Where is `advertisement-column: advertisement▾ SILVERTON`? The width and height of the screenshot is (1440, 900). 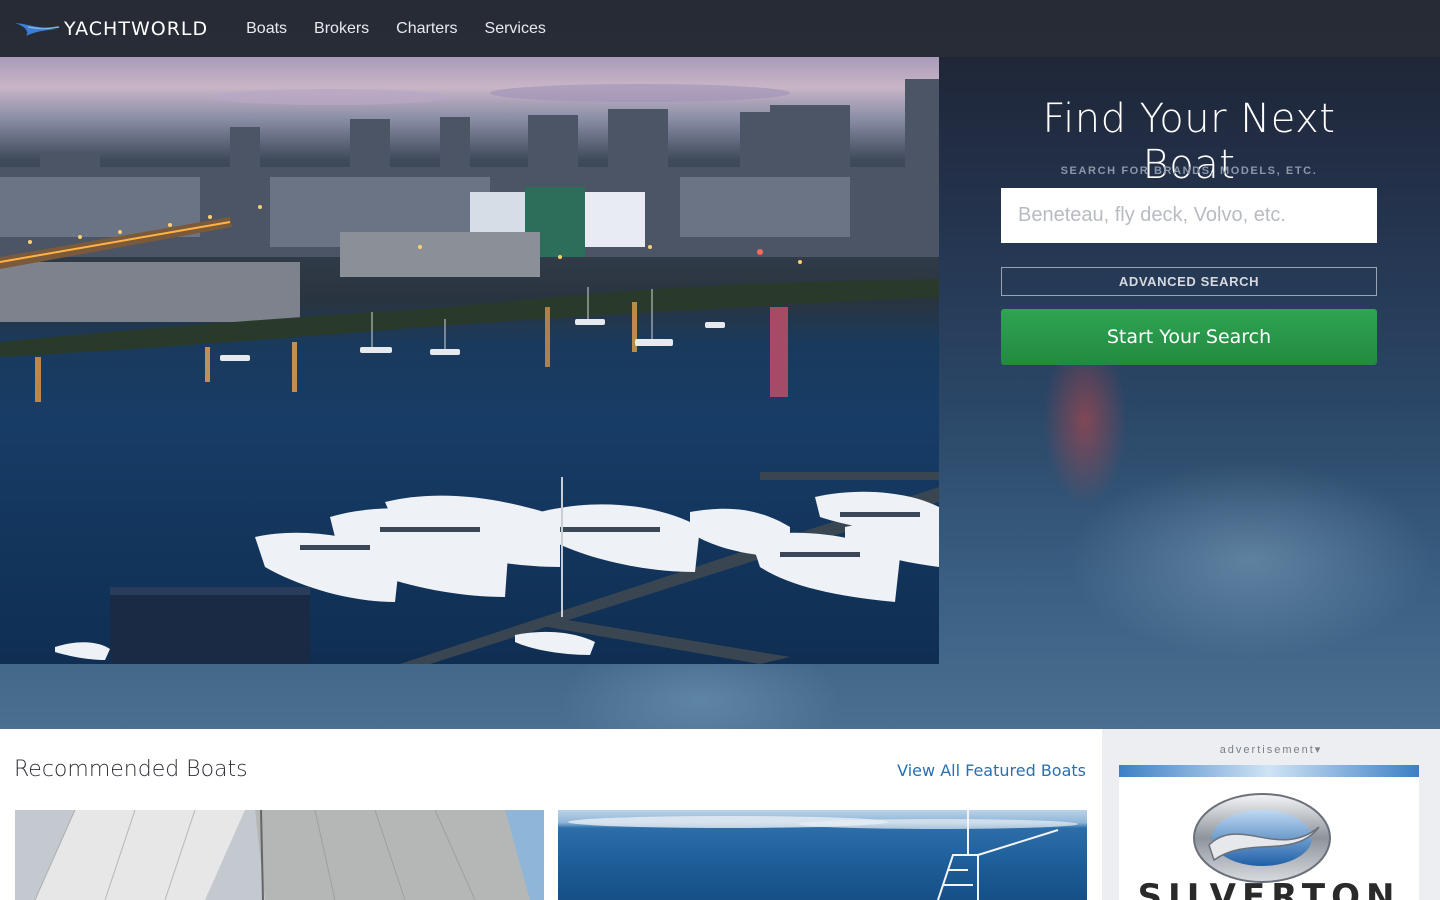 advertisement-column: advertisement▾ SILVERTON is located at coordinates (1271, 814).